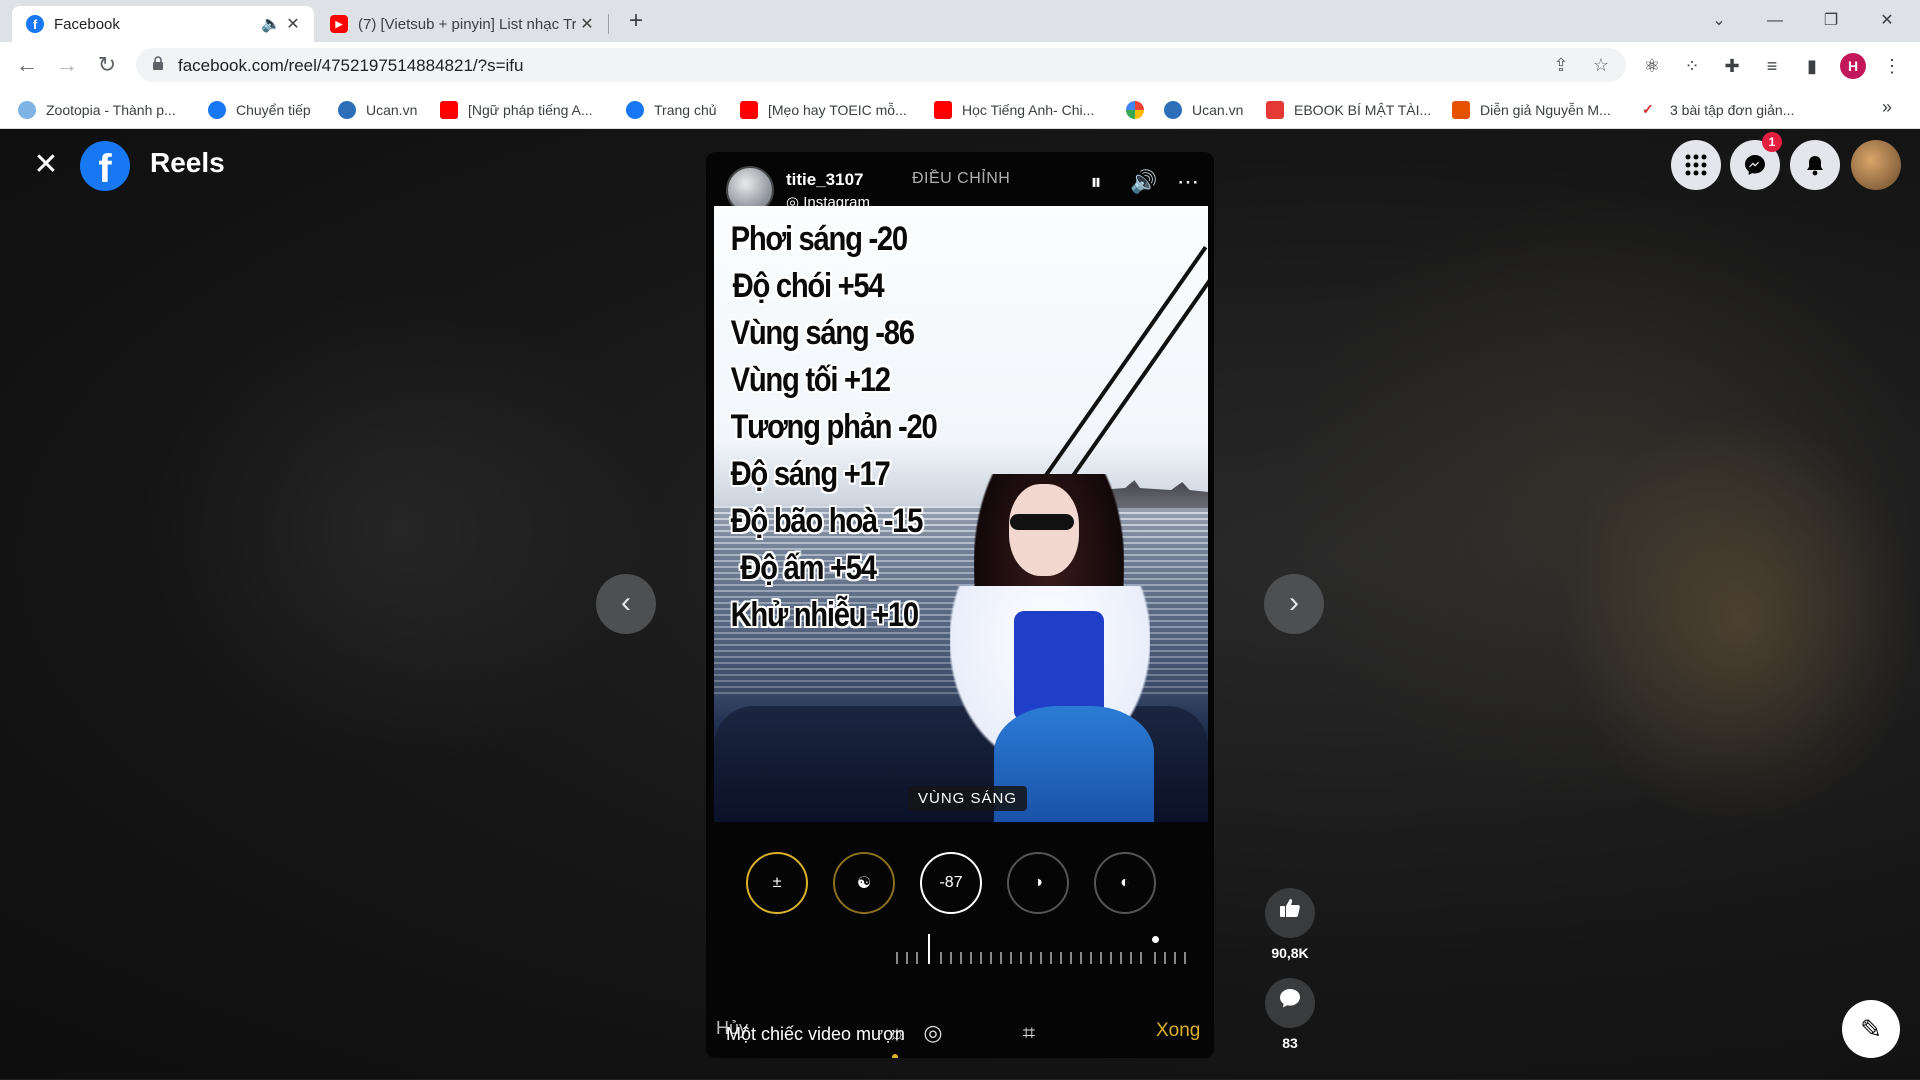 The height and width of the screenshot is (1080, 1920). What do you see at coordinates (626, 604) in the screenshot?
I see `previous-reel-button: ‹` at bounding box center [626, 604].